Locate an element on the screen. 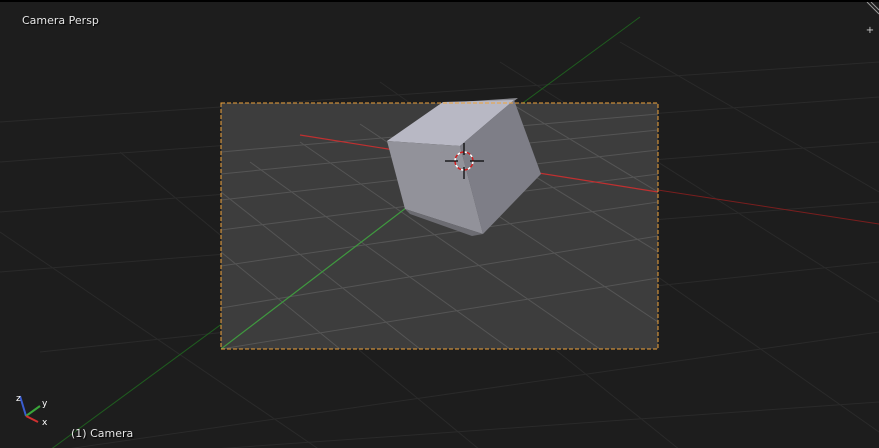 This screenshot has height=448, width=879. axis-gizmo: z y x is located at coordinates (32, 411).